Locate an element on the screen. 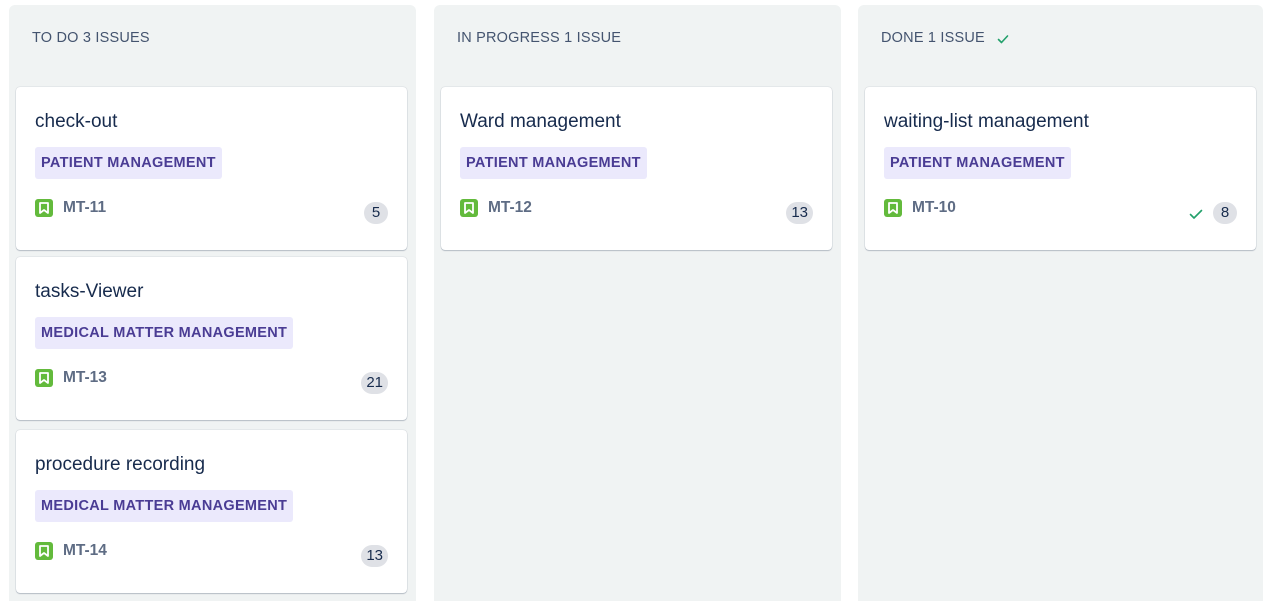 This screenshot has width=1263, height=601. column-title: IN PROGRESS 1 ISSUE is located at coordinates (539, 38).